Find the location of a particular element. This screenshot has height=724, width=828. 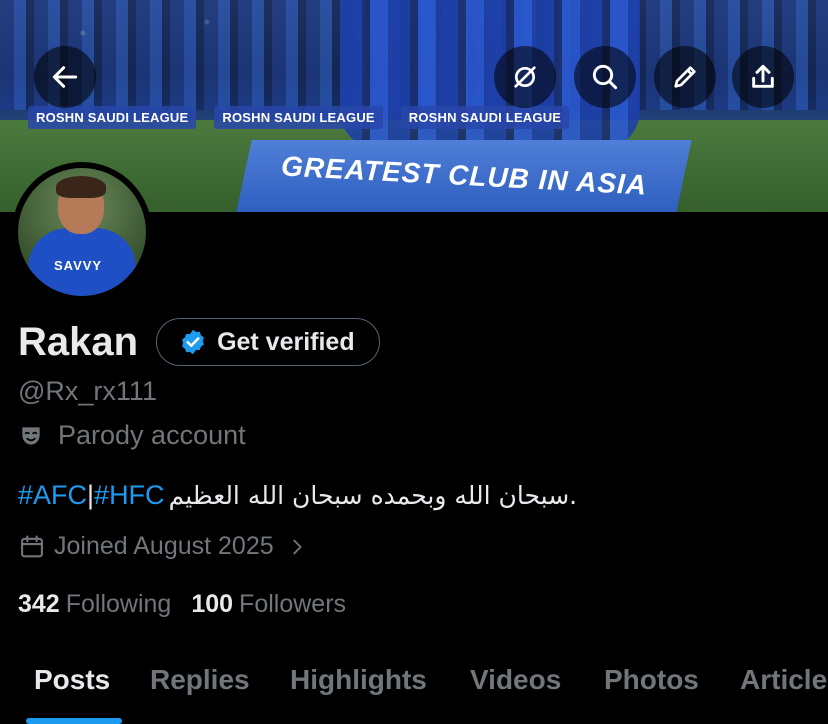

joined-text: Joined August 2025 is located at coordinates (164, 546).